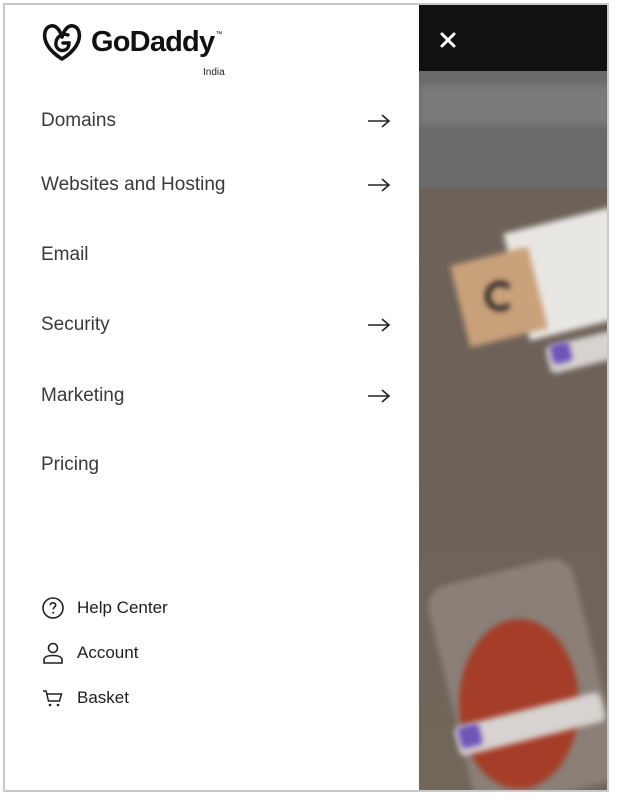 This screenshot has height=805, width=633. What do you see at coordinates (214, 72) in the screenshot?
I see `region-label: India` at bounding box center [214, 72].